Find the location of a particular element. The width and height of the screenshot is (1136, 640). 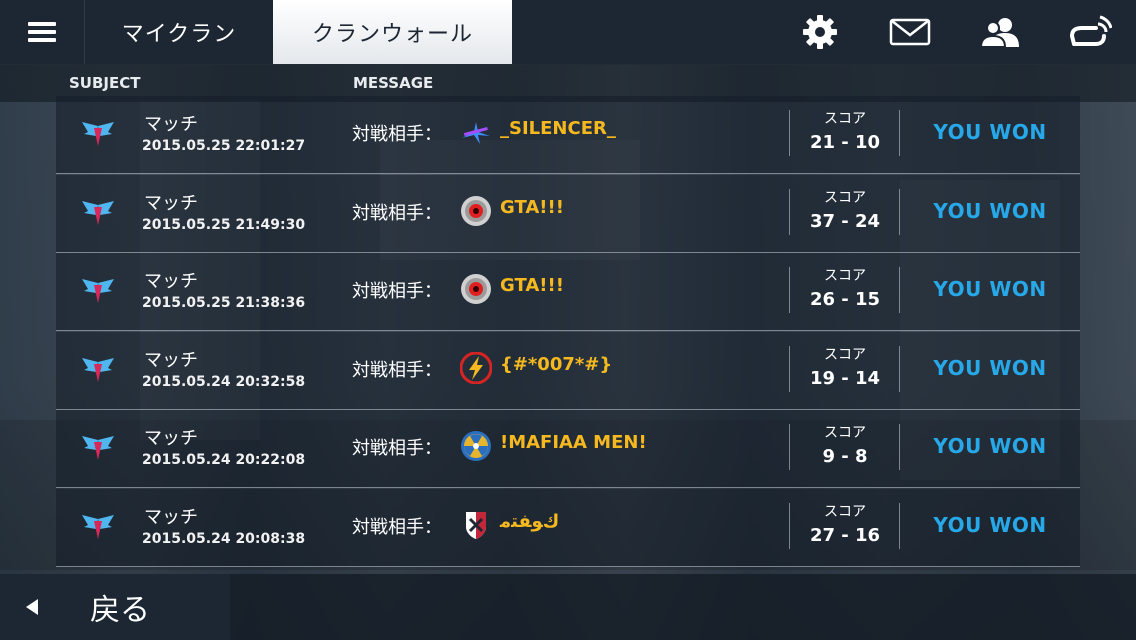

tab-clan-wall: クランウォール is located at coordinates (392, 32).